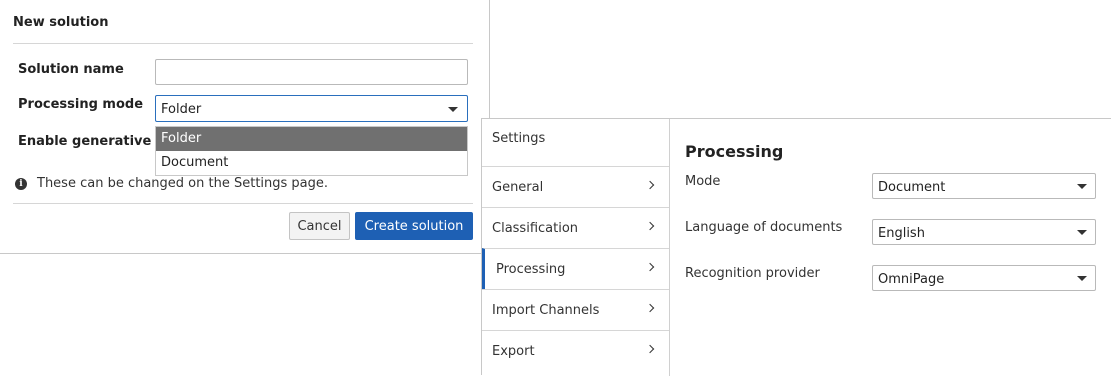  Describe the element at coordinates (414, 226) in the screenshot. I see `create-solution-button: Create solution` at that location.